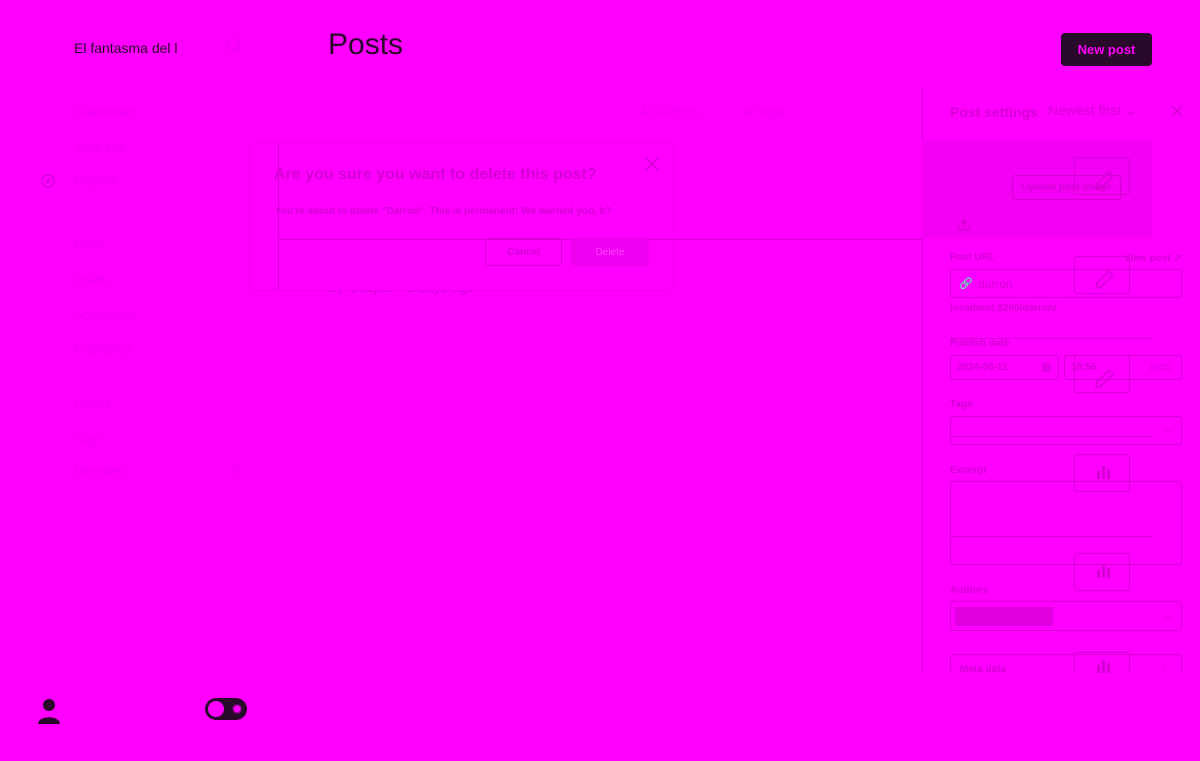 The height and width of the screenshot is (761, 1200). I want to click on meta-data-row: Meta data ›, so click(1066, 664).